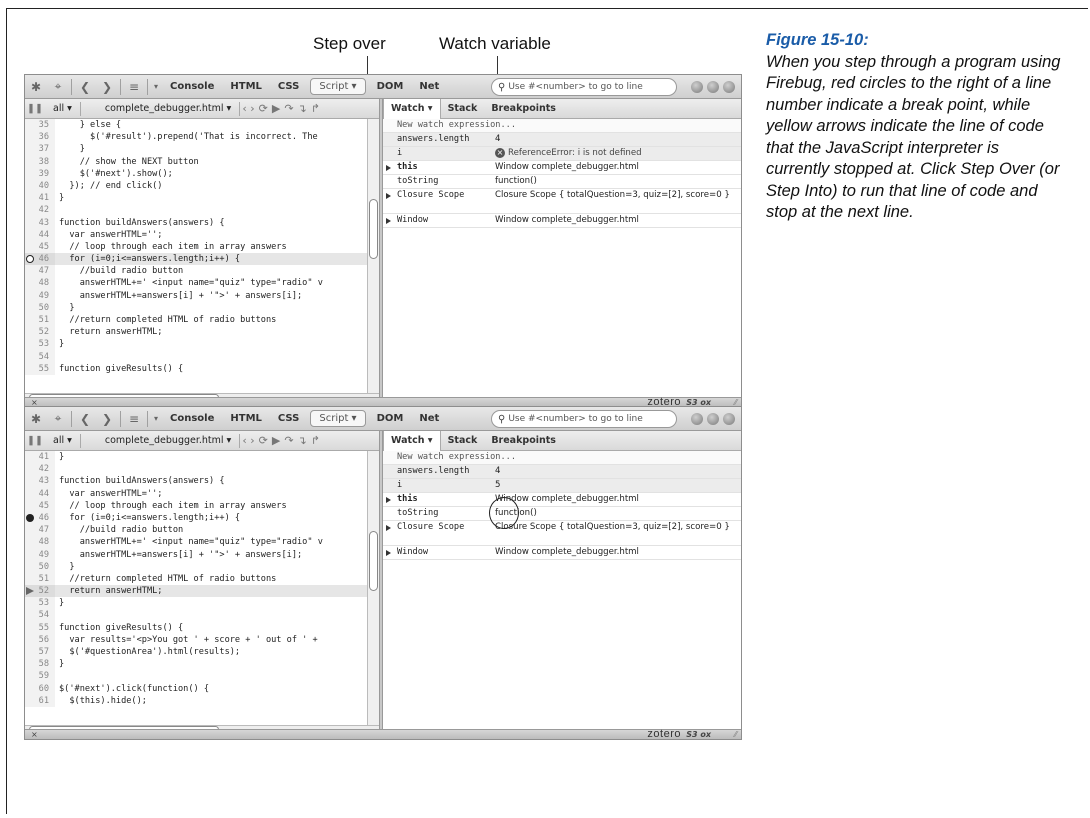 This screenshot has width=1090, height=818. Describe the element at coordinates (196, 161) in the screenshot. I see `code-line: 38 // show the NEXT button` at that location.